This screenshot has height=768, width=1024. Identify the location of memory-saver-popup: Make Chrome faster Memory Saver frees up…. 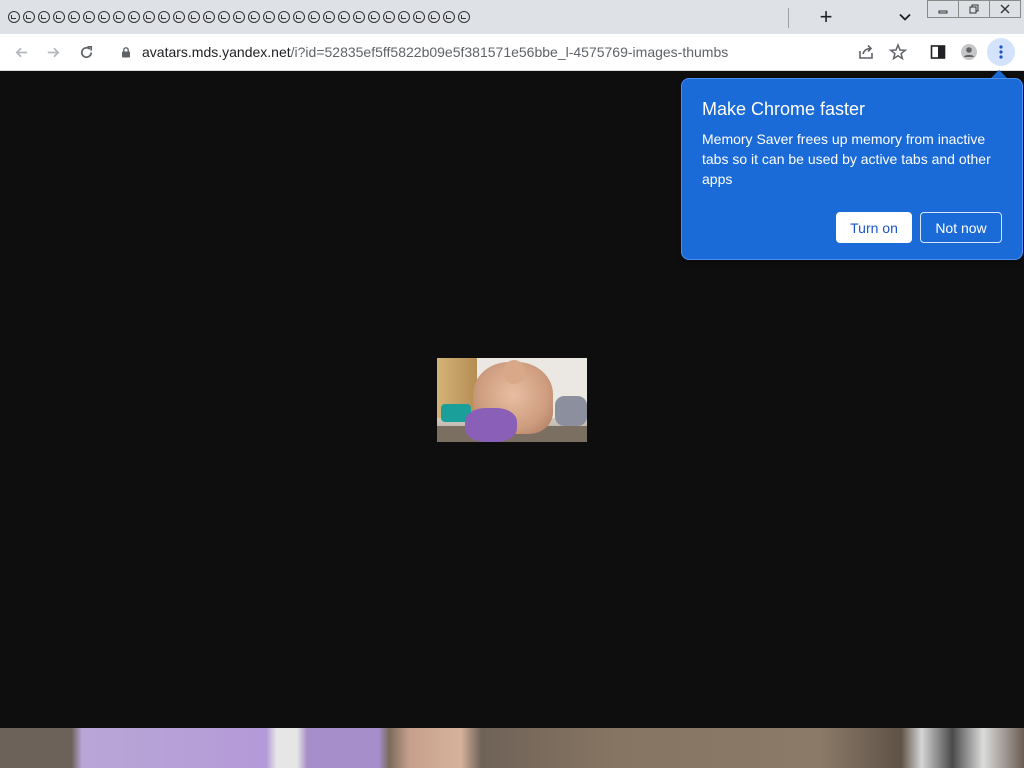
(852, 169).